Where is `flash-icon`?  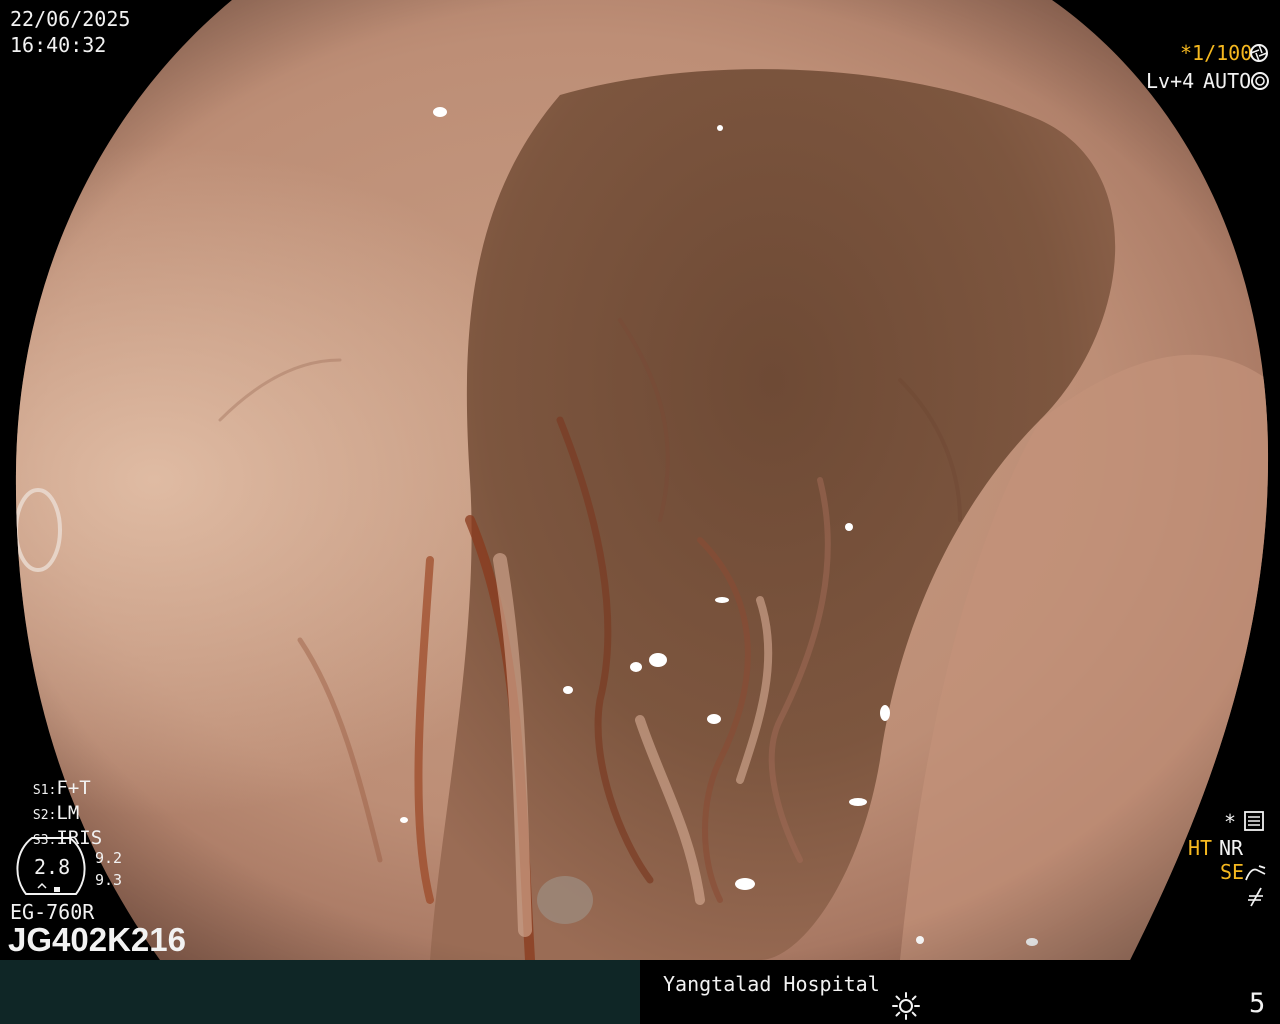 flash-icon is located at coordinates (1255, 897).